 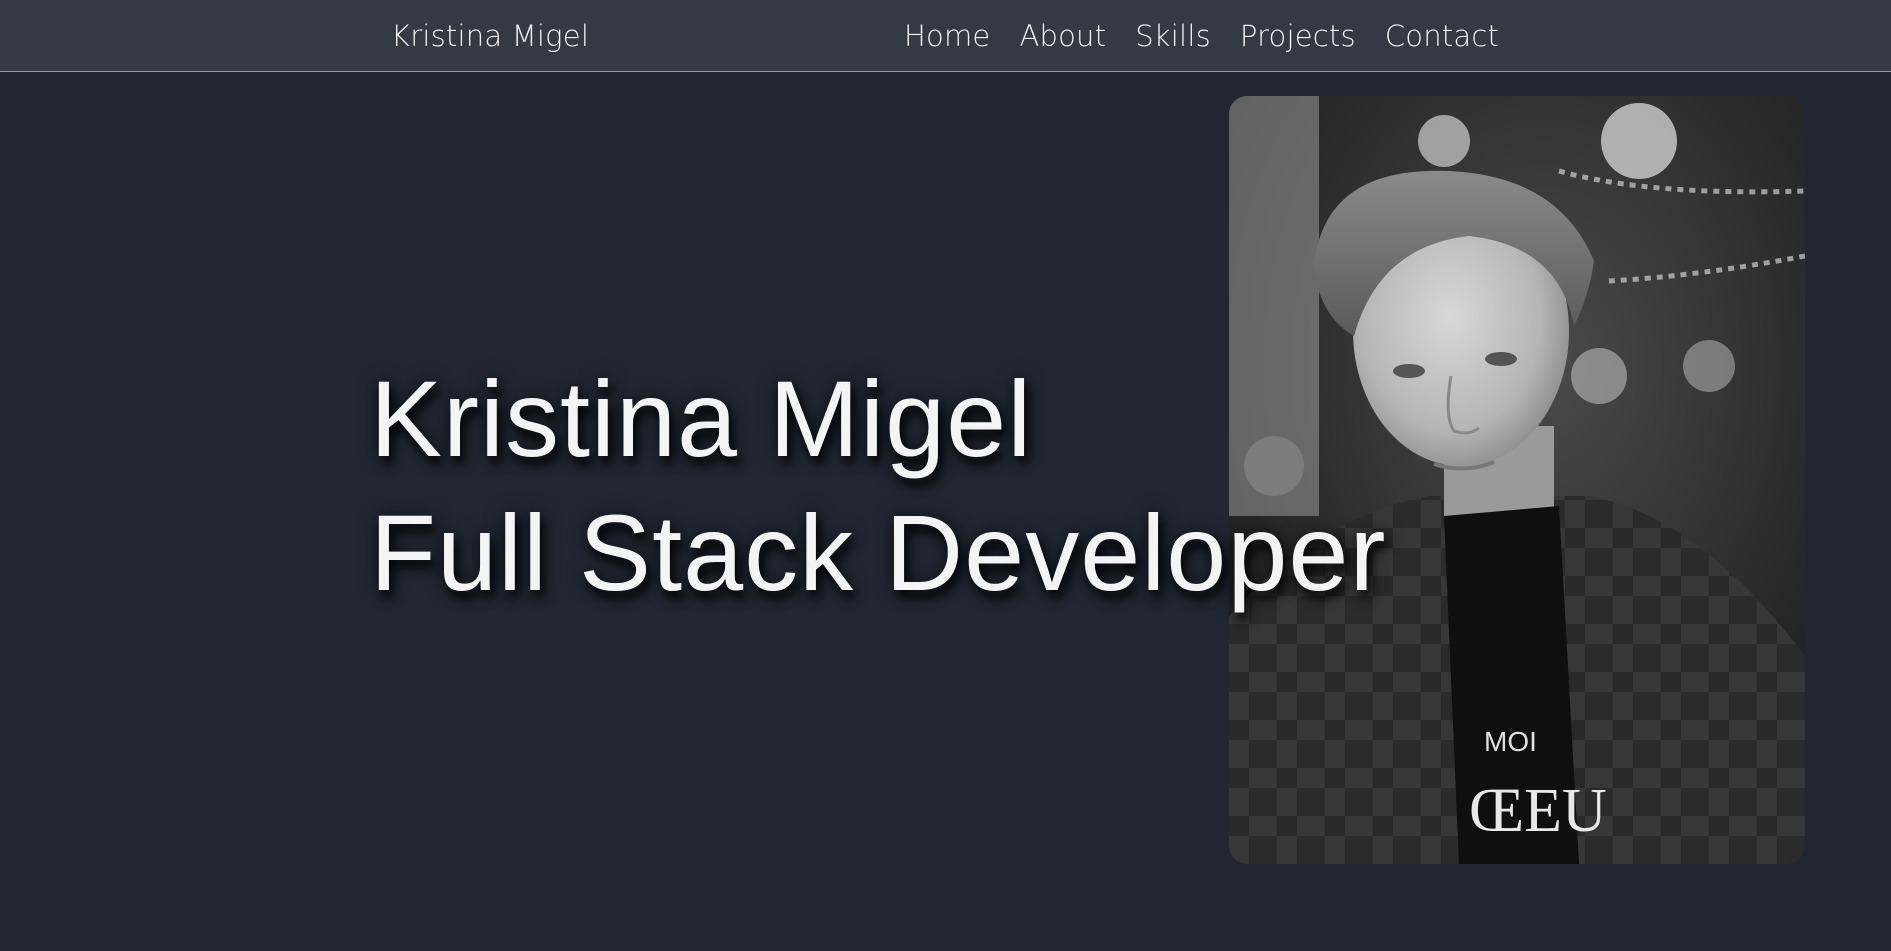 I want to click on nav-link-projects: Projects, so click(x=1298, y=36).